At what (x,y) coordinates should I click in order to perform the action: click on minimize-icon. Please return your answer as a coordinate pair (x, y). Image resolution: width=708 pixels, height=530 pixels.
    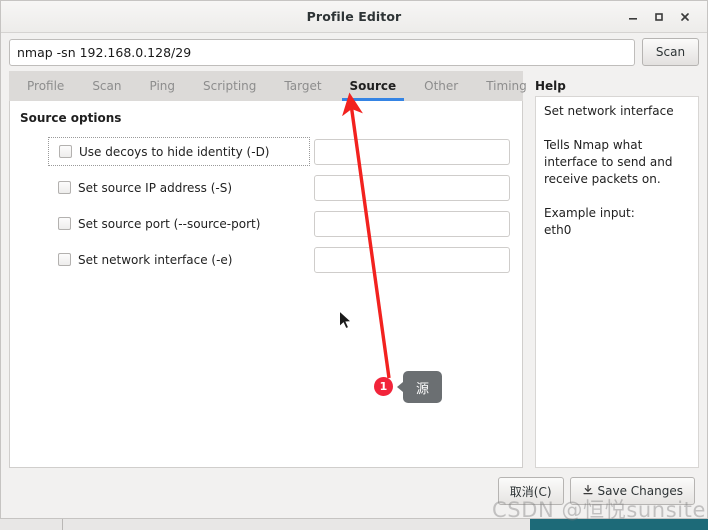
    Looking at the image, I should click on (633, 17).